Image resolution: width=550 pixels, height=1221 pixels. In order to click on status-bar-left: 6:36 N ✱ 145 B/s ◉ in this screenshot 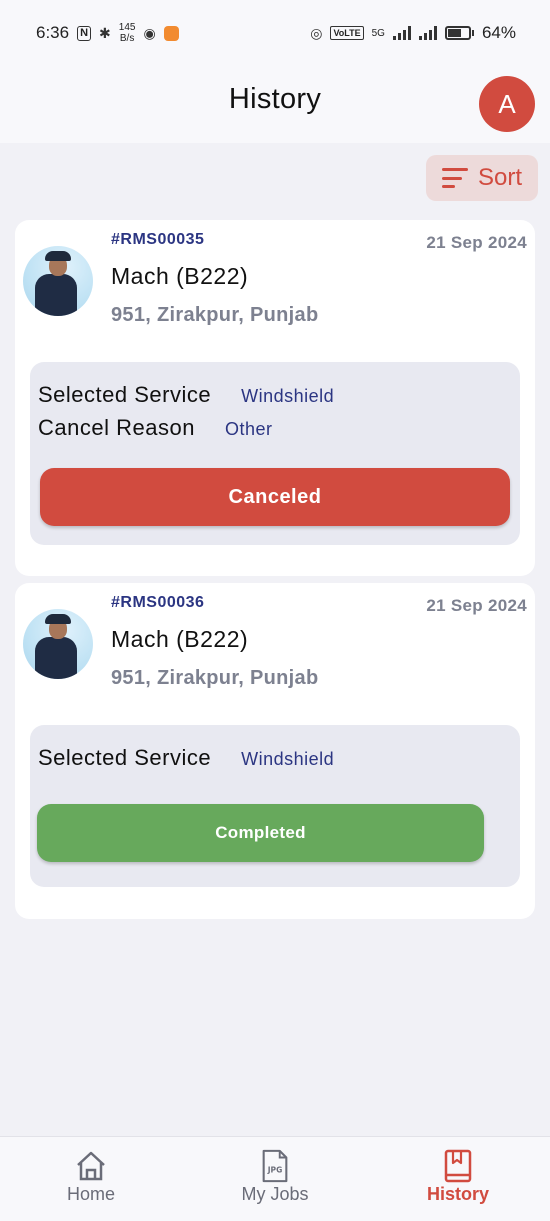, I will do `click(107, 33)`.